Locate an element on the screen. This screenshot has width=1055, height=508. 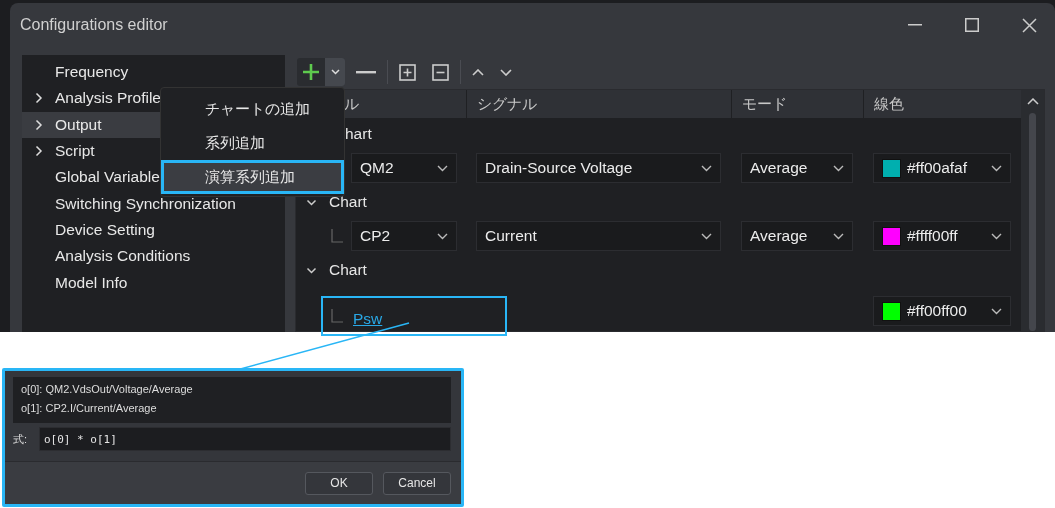
sidebar-item-label: Model Info is located at coordinates (91, 282).